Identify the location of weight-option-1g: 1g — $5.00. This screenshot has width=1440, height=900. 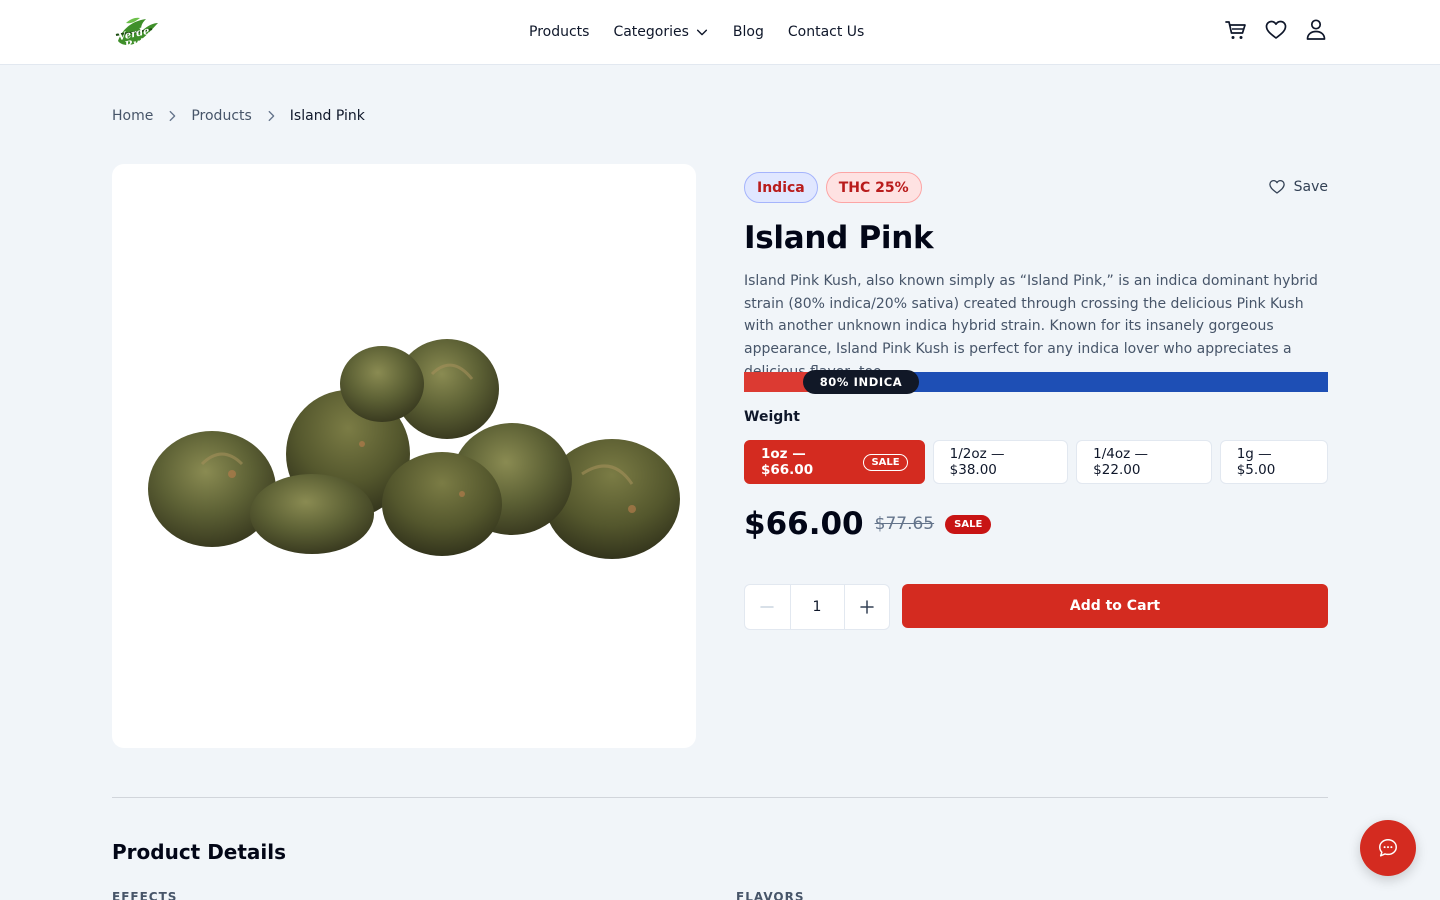
(1274, 462).